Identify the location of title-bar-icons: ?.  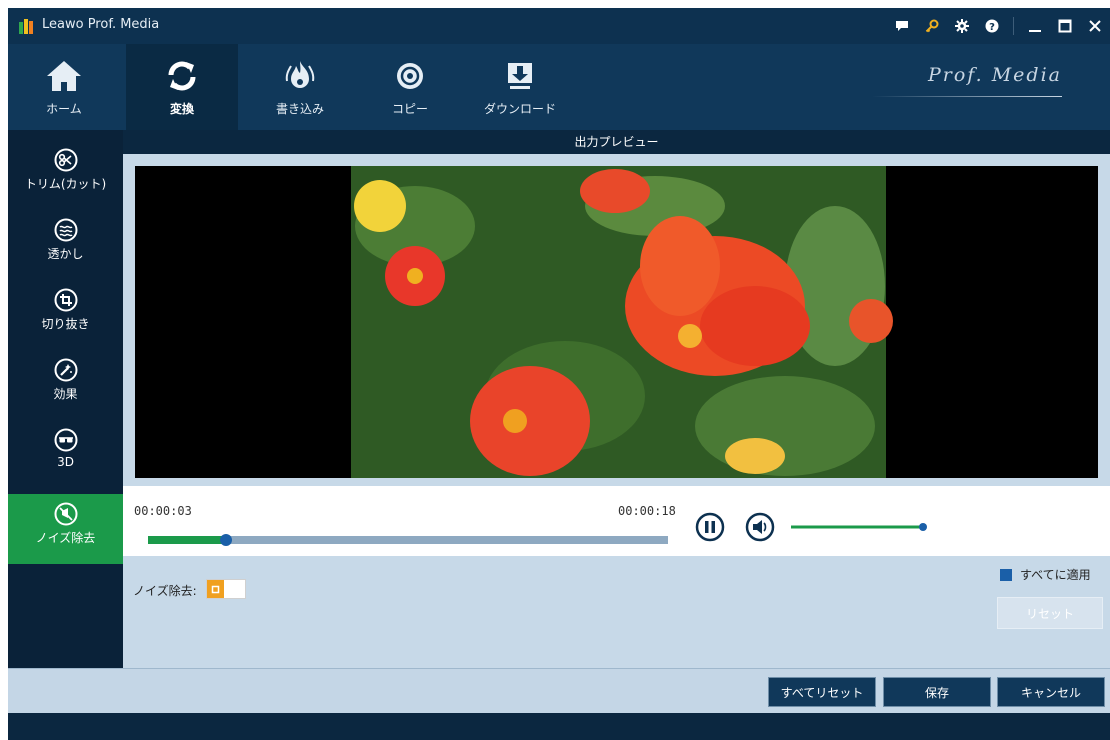
(998, 26).